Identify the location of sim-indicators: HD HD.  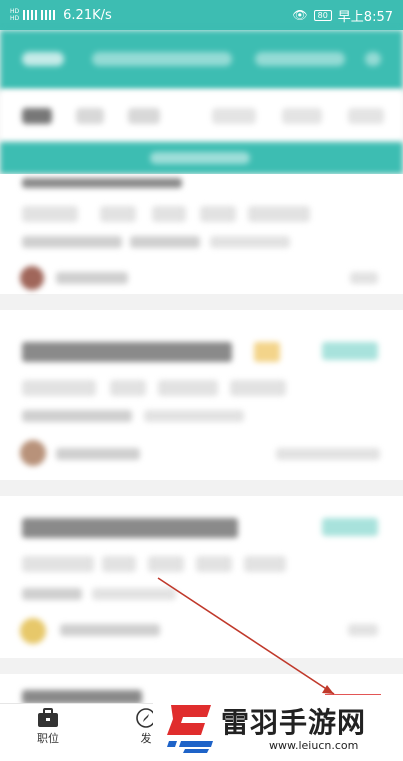
(14, 15).